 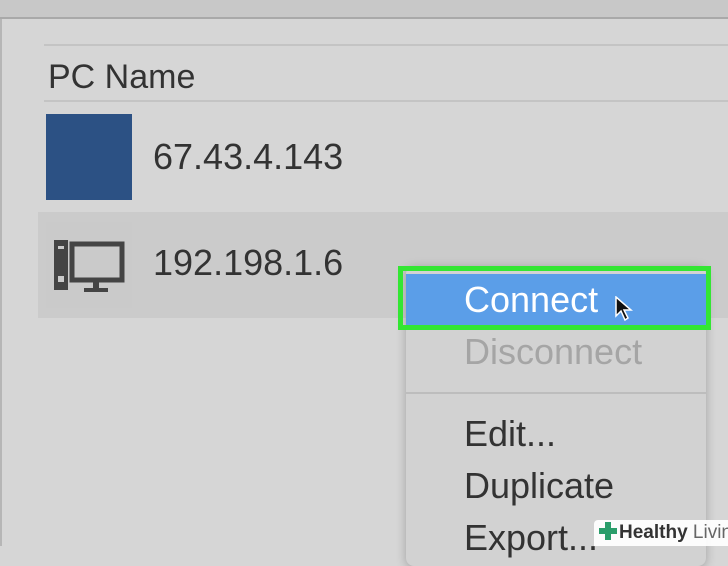 What do you see at coordinates (710, 532) in the screenshot?
I see `watermark-brand-light: Living` at bounding box center [710, 532].